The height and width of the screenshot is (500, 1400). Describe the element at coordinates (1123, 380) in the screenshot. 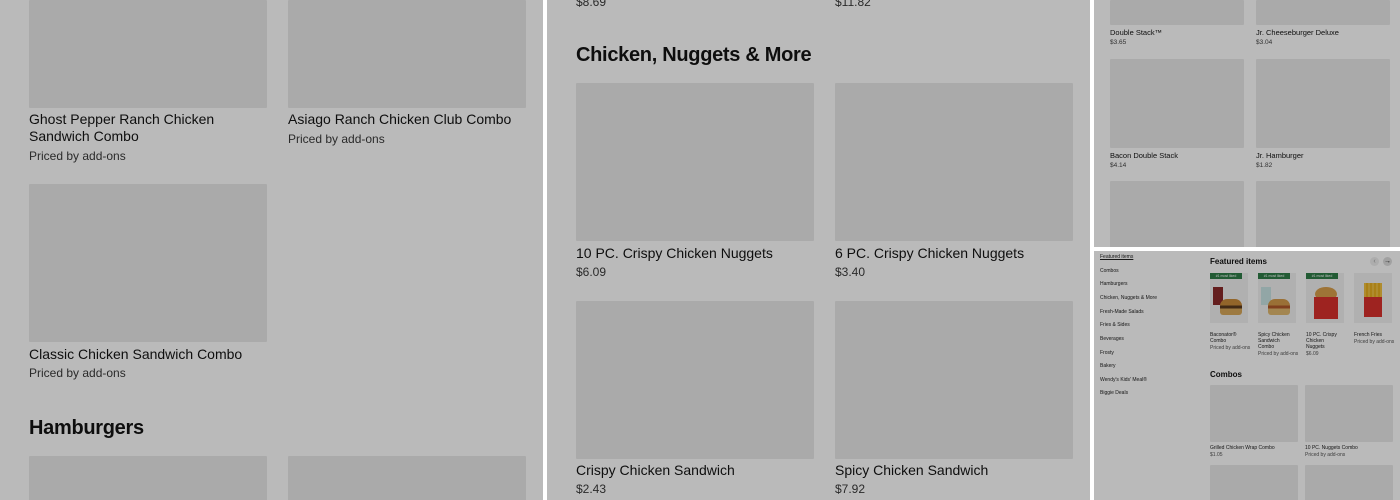

I see `sidebar-item-kids-meal: Wendy's Kids' Meal®` at that location.